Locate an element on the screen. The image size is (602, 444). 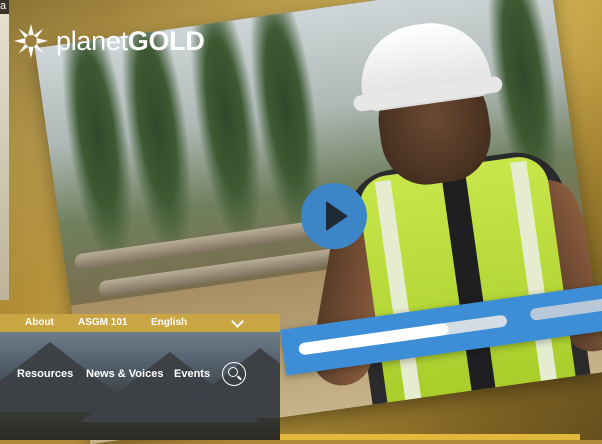
site-logo: planetGOLD is located at coordinates (108, 41).